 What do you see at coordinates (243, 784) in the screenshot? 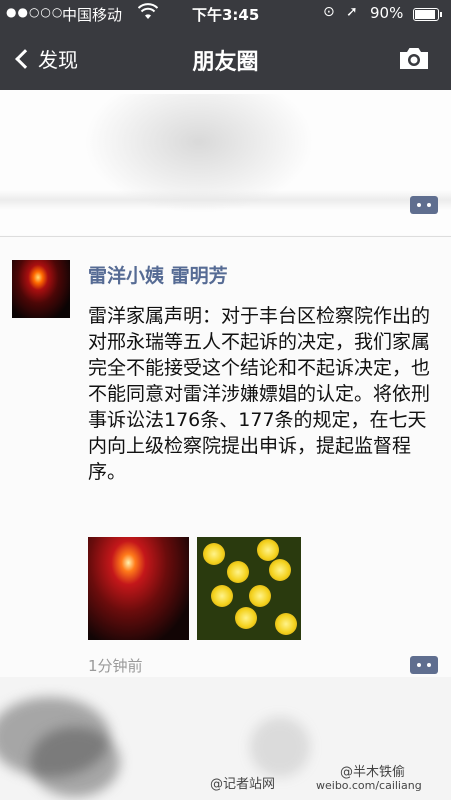
I see `watermark-left: @记者站网` at bounding box center [243, 784].